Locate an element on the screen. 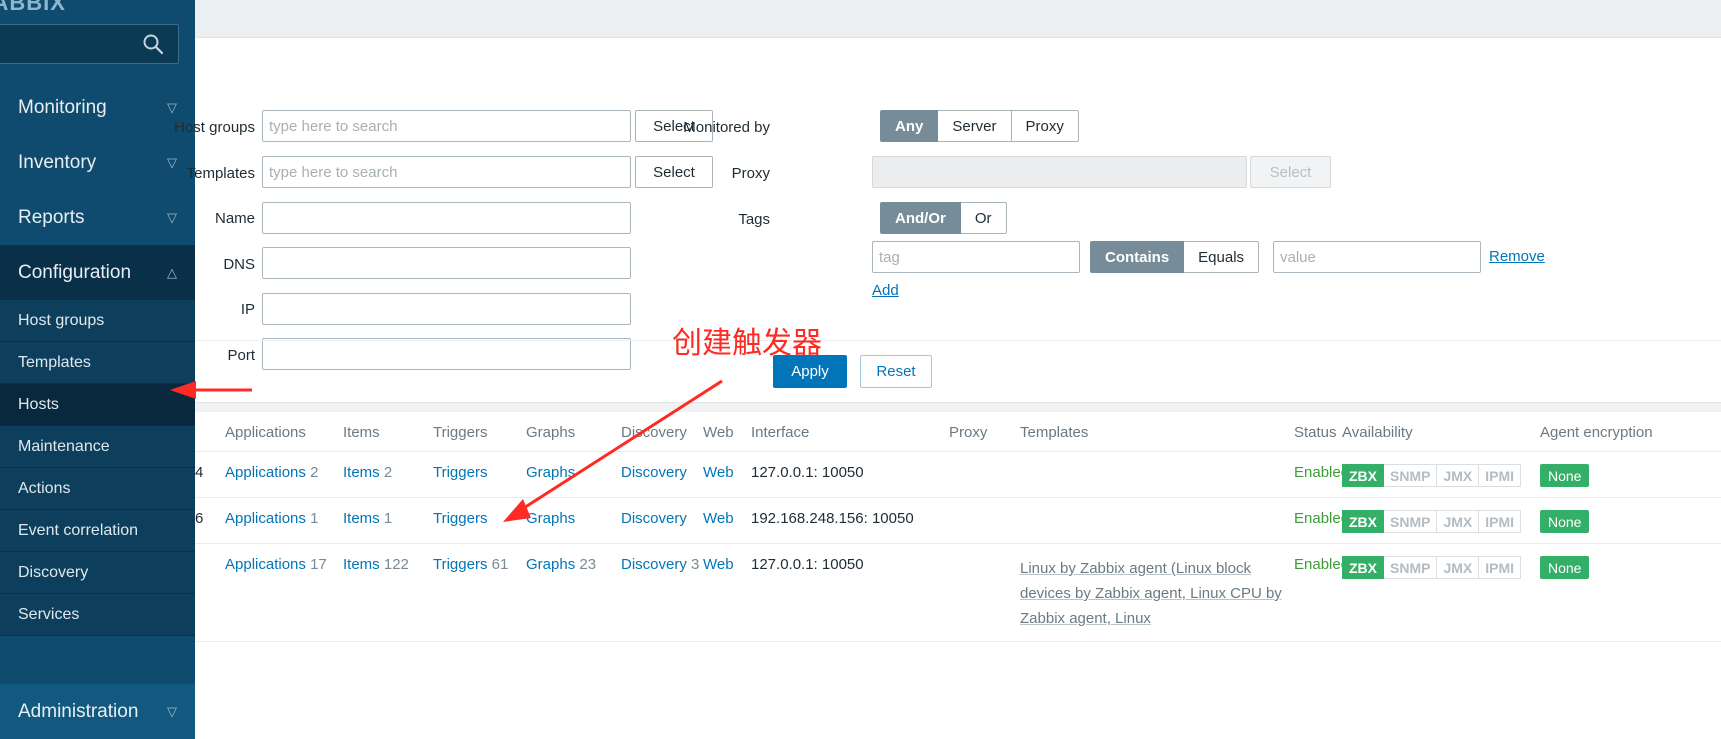 The width and height of the screenshot is (1721, 739). host-name-cell is located at coordinates (210, 555).